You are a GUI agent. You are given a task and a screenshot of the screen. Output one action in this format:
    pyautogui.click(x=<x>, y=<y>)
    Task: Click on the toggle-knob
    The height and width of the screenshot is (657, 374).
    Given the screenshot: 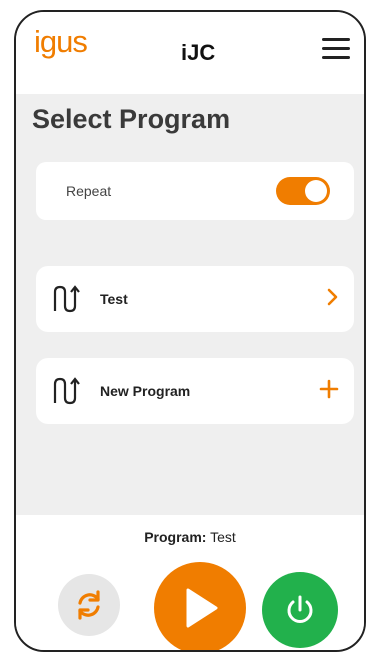 What is the action you would take?
    pyautogui.click(x=316, y=191)
    